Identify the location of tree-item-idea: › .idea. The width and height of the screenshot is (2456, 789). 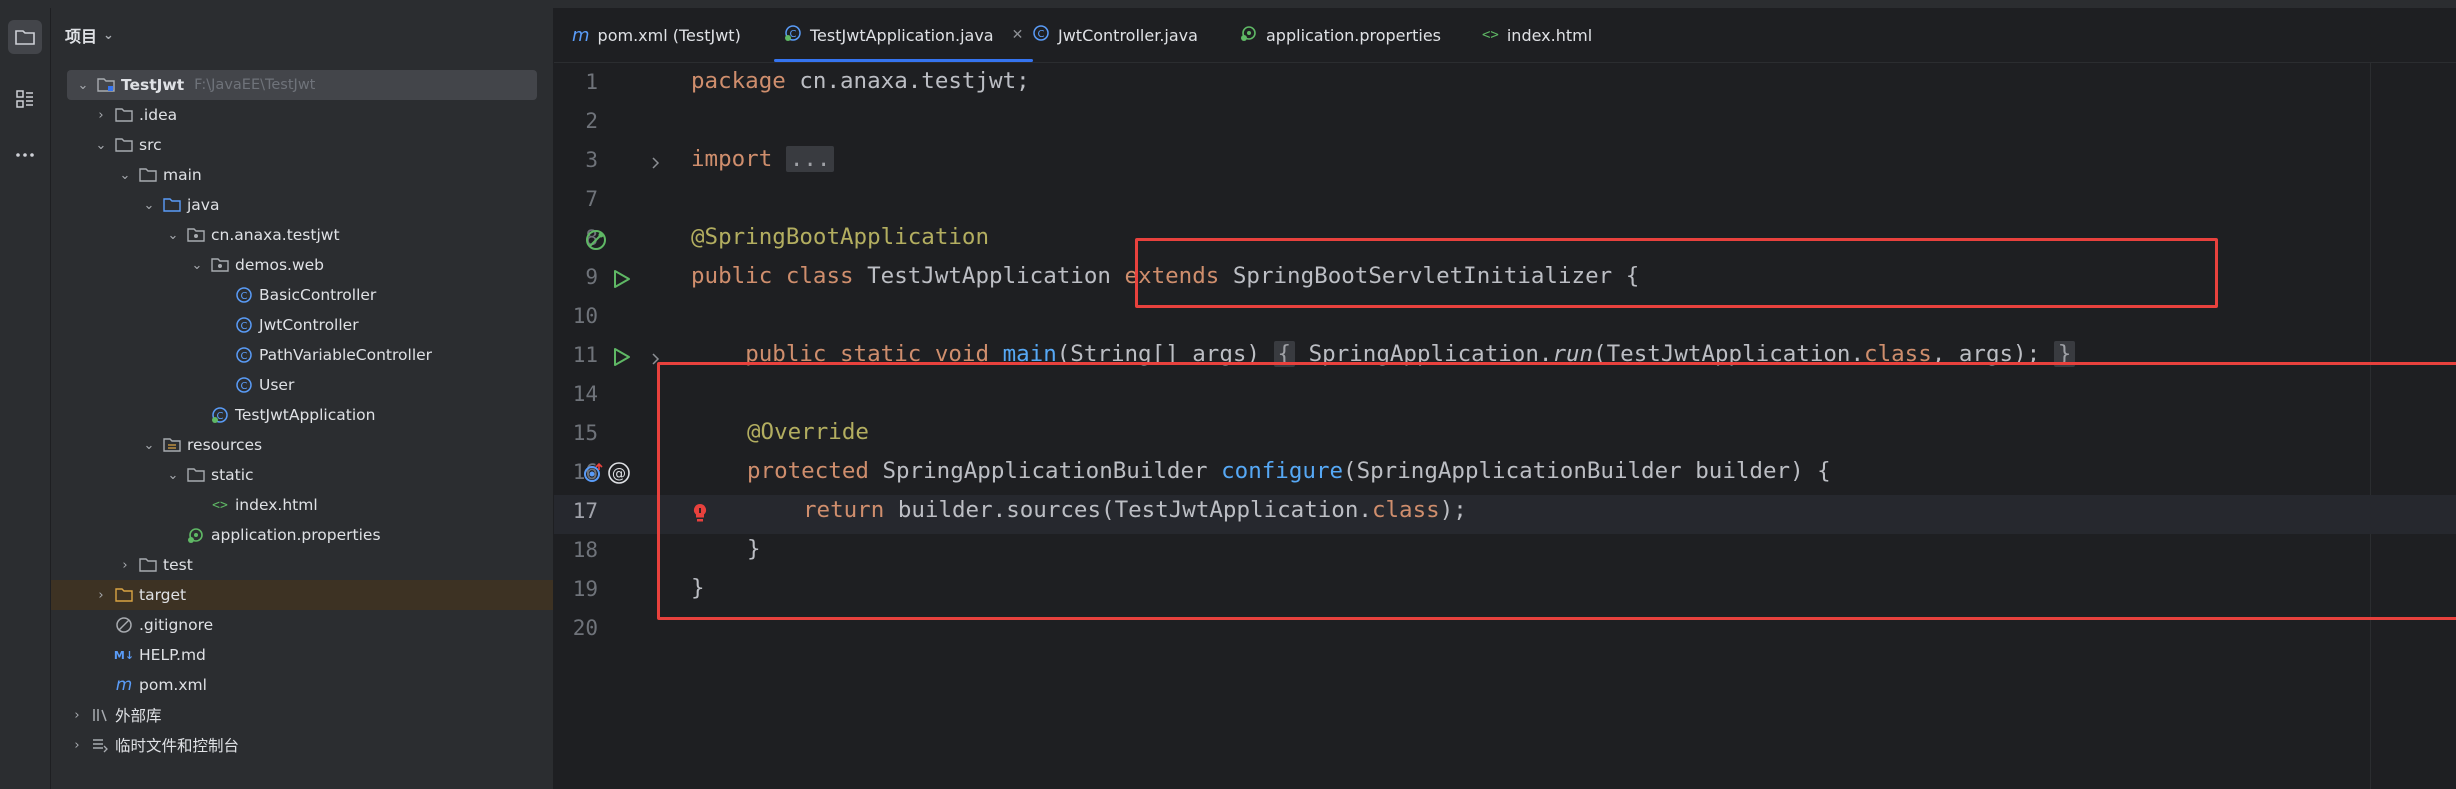
(302, 115).